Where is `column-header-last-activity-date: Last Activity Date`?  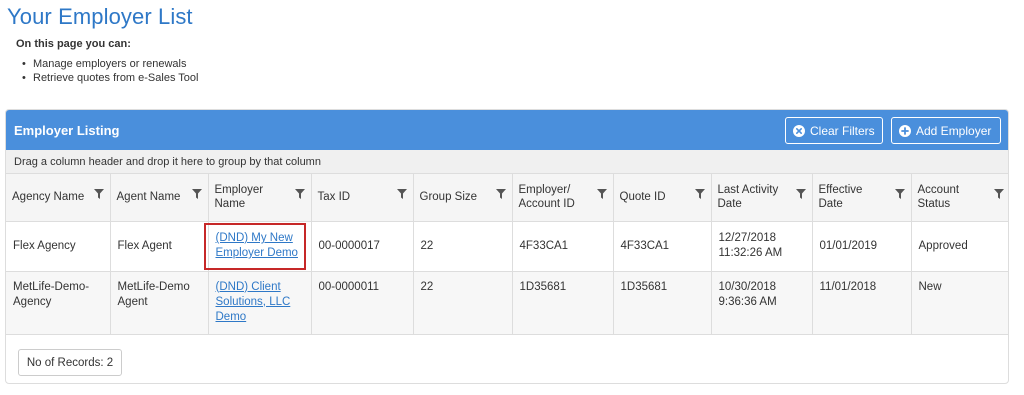 column-header-last-activity-date: Last Activity Date is located at coordinates (762, 198).